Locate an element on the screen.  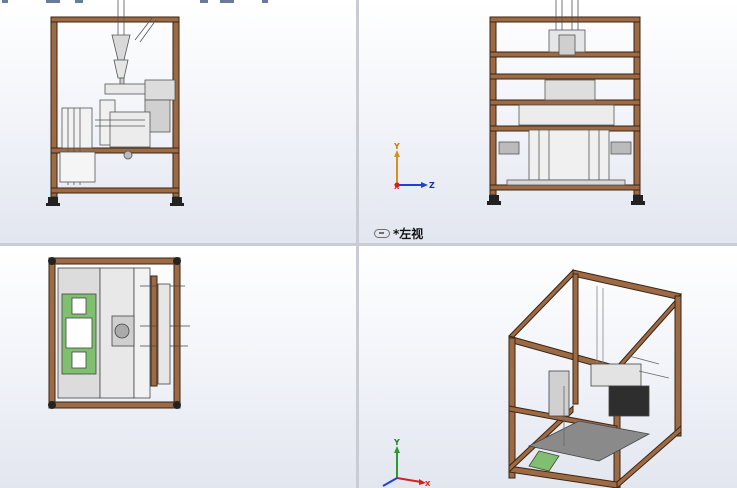
view-link-icon is located at coordinates (382, 233).